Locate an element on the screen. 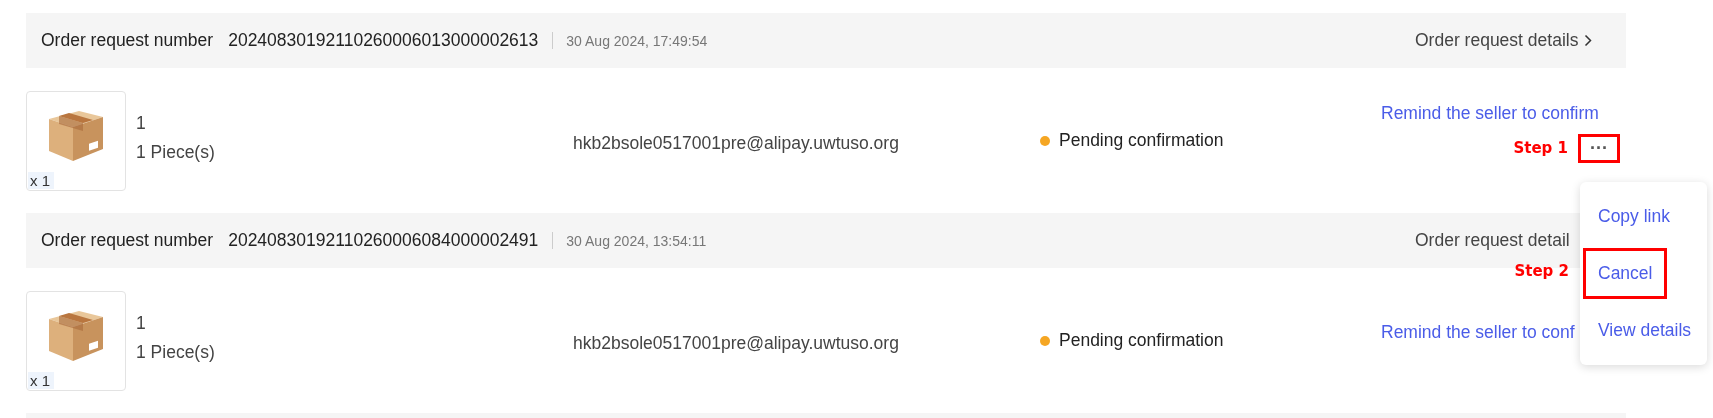 This screenshot has width=1713, height=418. menu-item: Copy link is located at coordinates (1634, 216).